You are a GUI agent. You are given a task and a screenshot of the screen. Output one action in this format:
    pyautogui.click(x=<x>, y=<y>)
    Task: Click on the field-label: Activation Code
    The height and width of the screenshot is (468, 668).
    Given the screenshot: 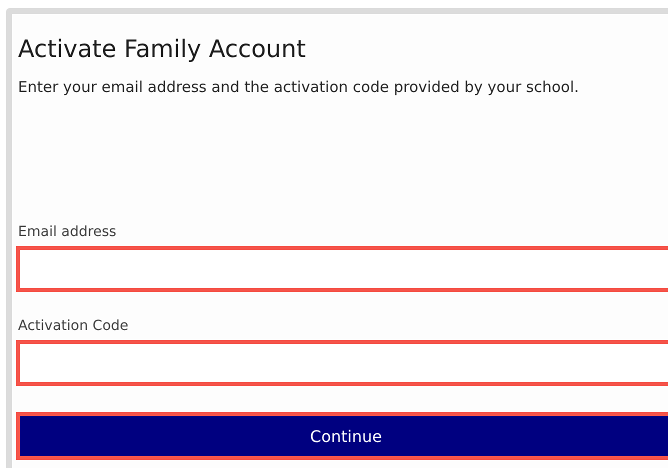 What is the action you would take?
    pyautogui.click(x=74, y=326)
    